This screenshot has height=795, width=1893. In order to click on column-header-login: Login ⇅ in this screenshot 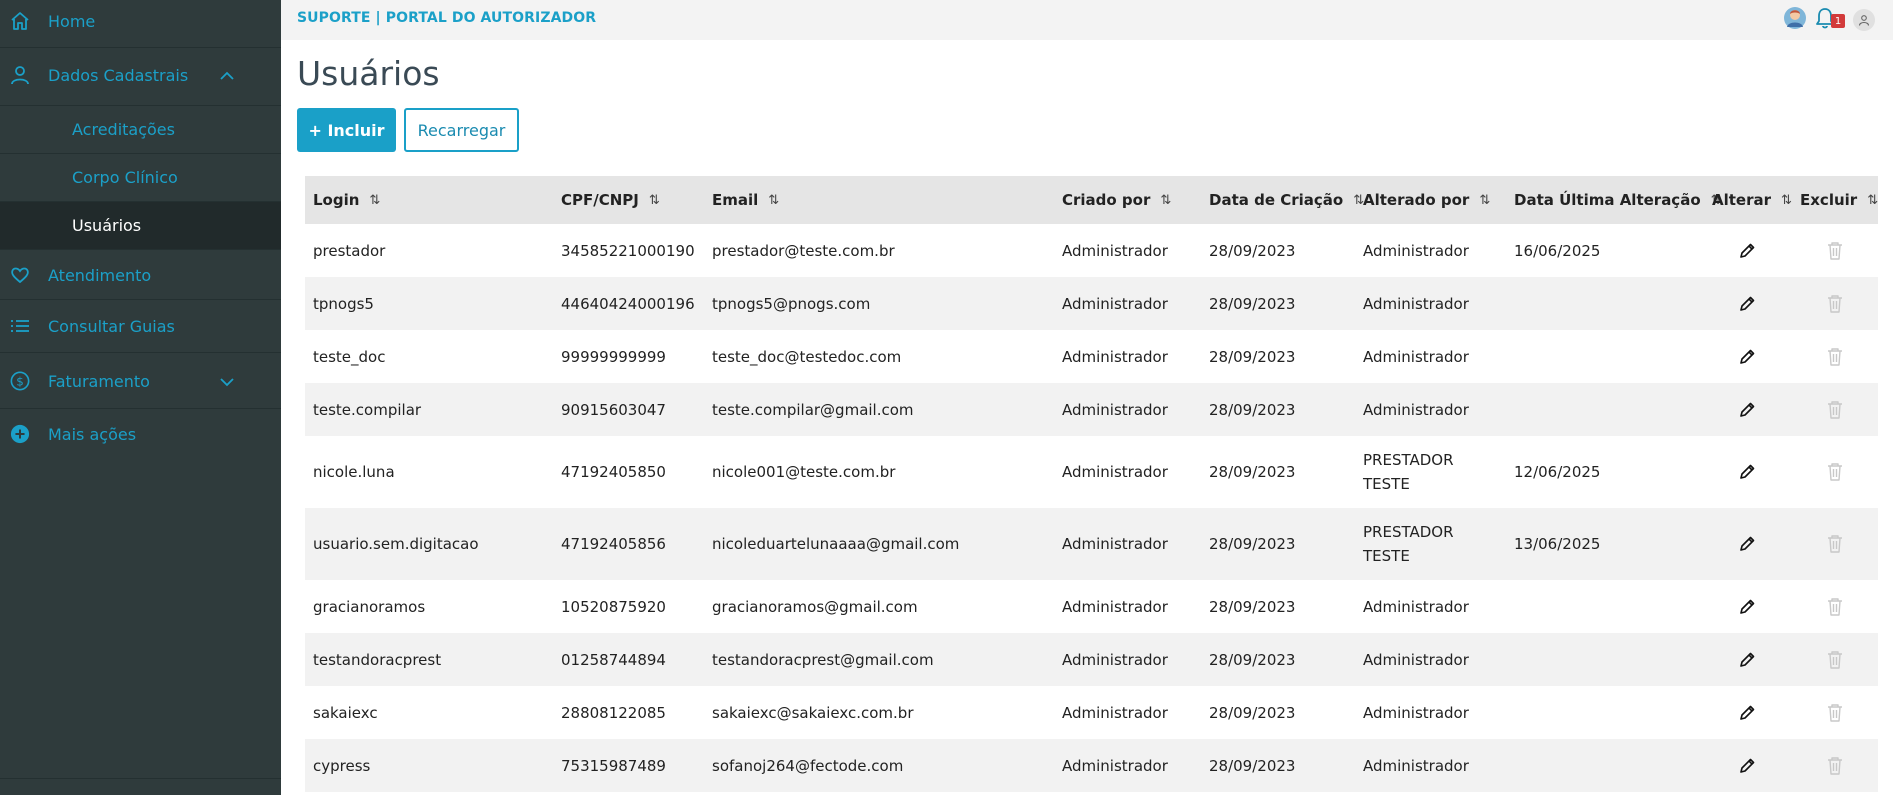, I will do `click(346, 200)`.